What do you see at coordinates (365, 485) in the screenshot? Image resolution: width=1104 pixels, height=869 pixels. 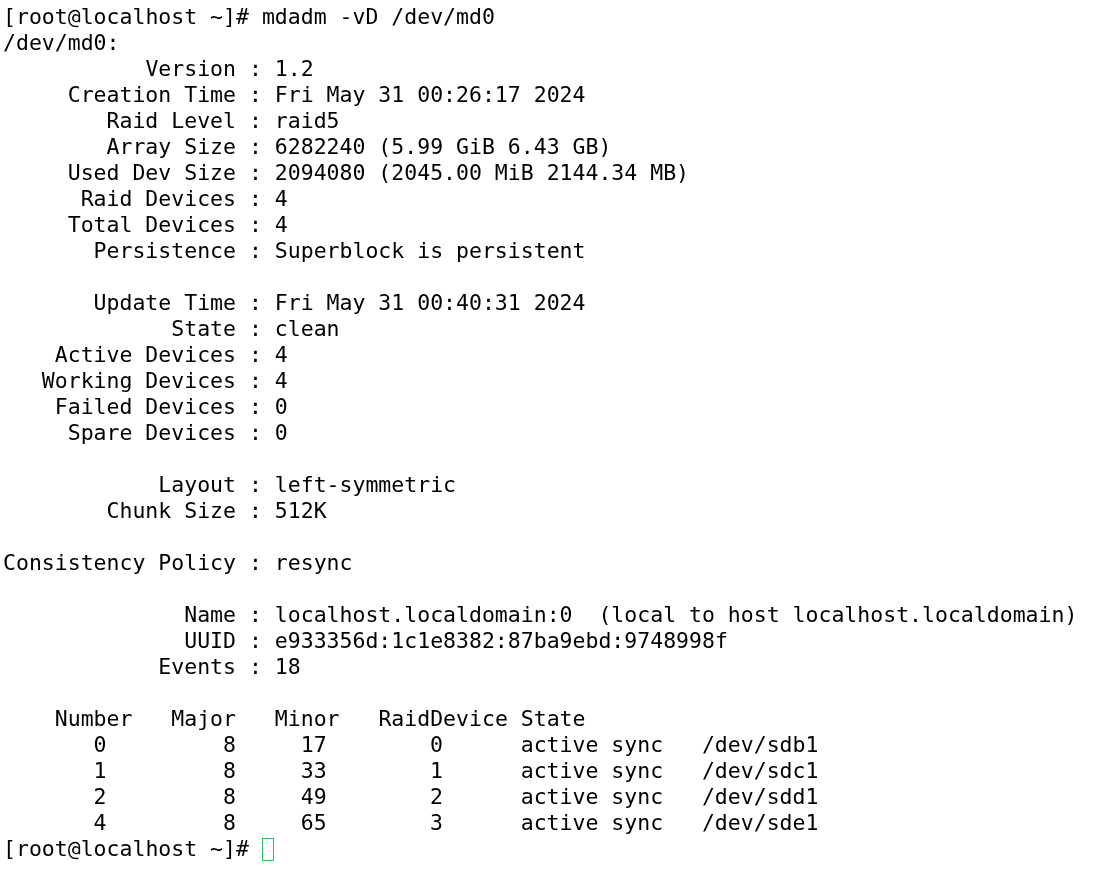 I see `field-value: left-symmetric` at bounding box center [365, 485].